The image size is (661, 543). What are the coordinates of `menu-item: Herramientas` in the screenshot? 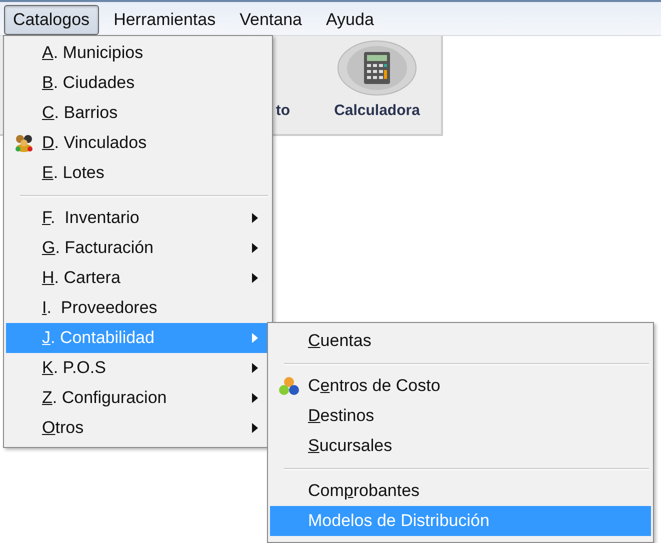 It's located at (164, 19).